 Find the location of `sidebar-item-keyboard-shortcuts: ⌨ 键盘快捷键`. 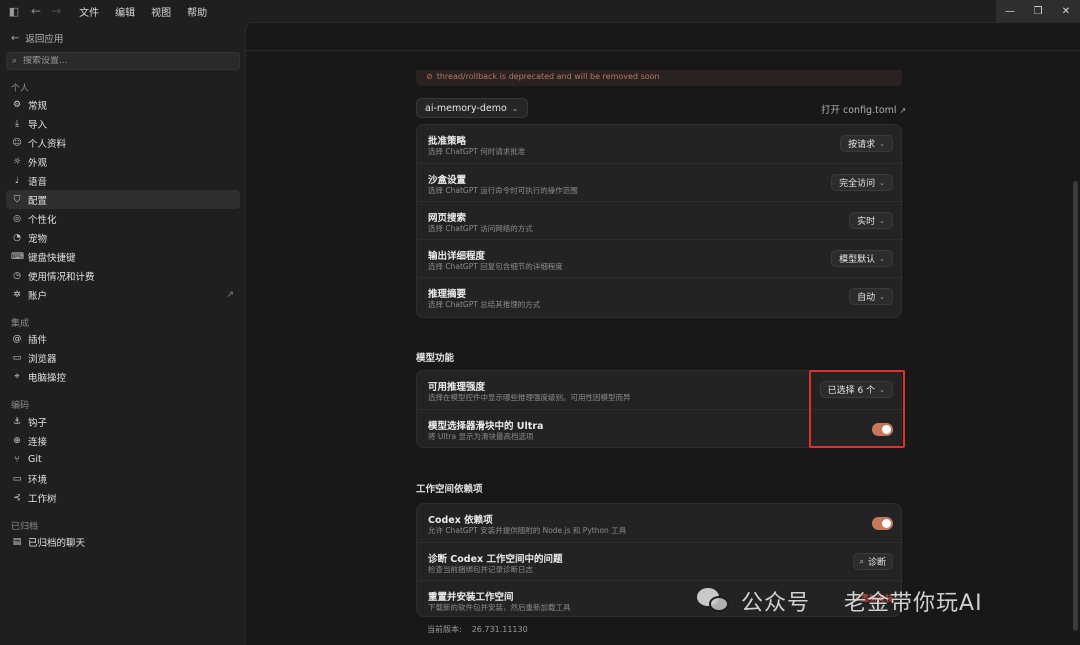

sidebar-item-keyboard-shortcuts: ⌨ 键盘快捷键 is located at coordinates (123, 256).